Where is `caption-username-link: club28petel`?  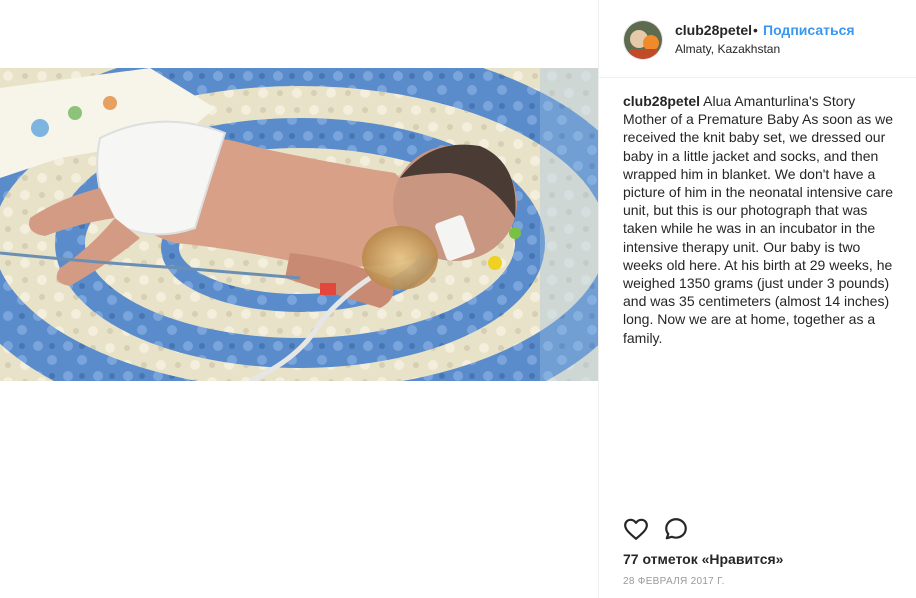
caption-username-link: club28petel is located at coordinates (661, 101).